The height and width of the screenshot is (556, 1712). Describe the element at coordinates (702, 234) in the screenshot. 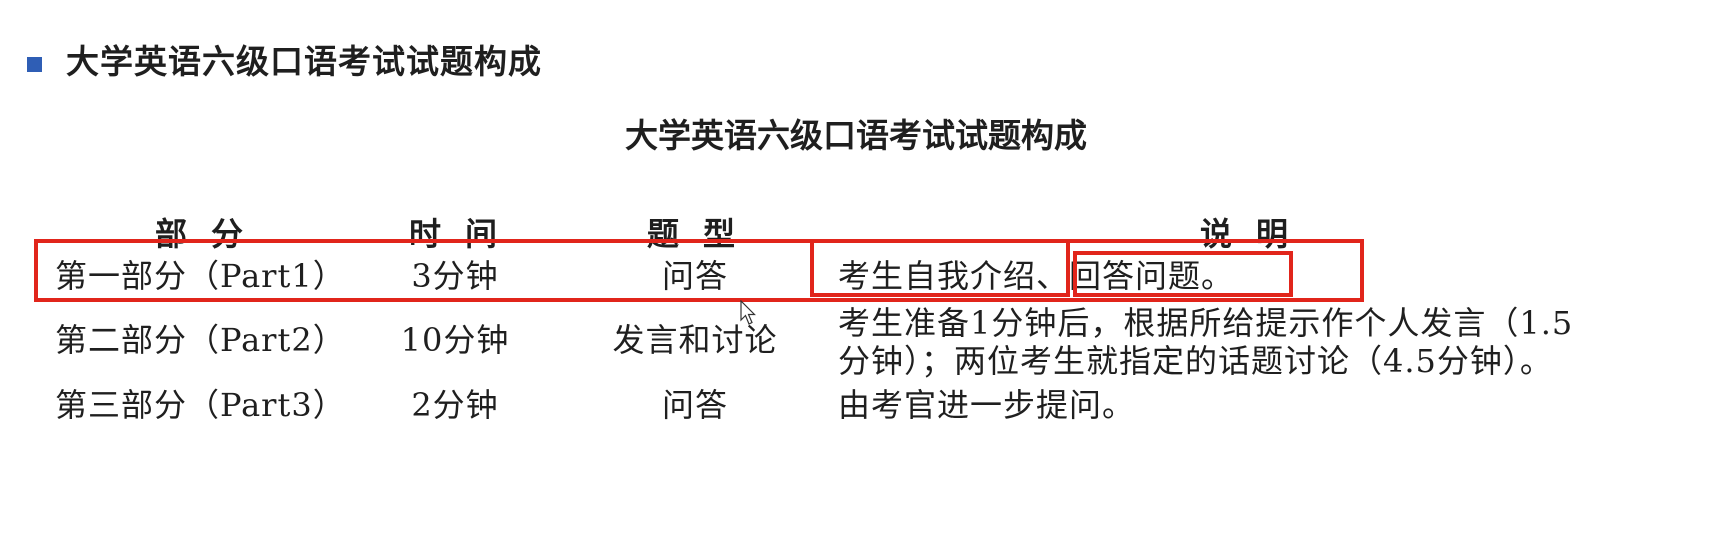

I see `header-type: 题型` at that location.